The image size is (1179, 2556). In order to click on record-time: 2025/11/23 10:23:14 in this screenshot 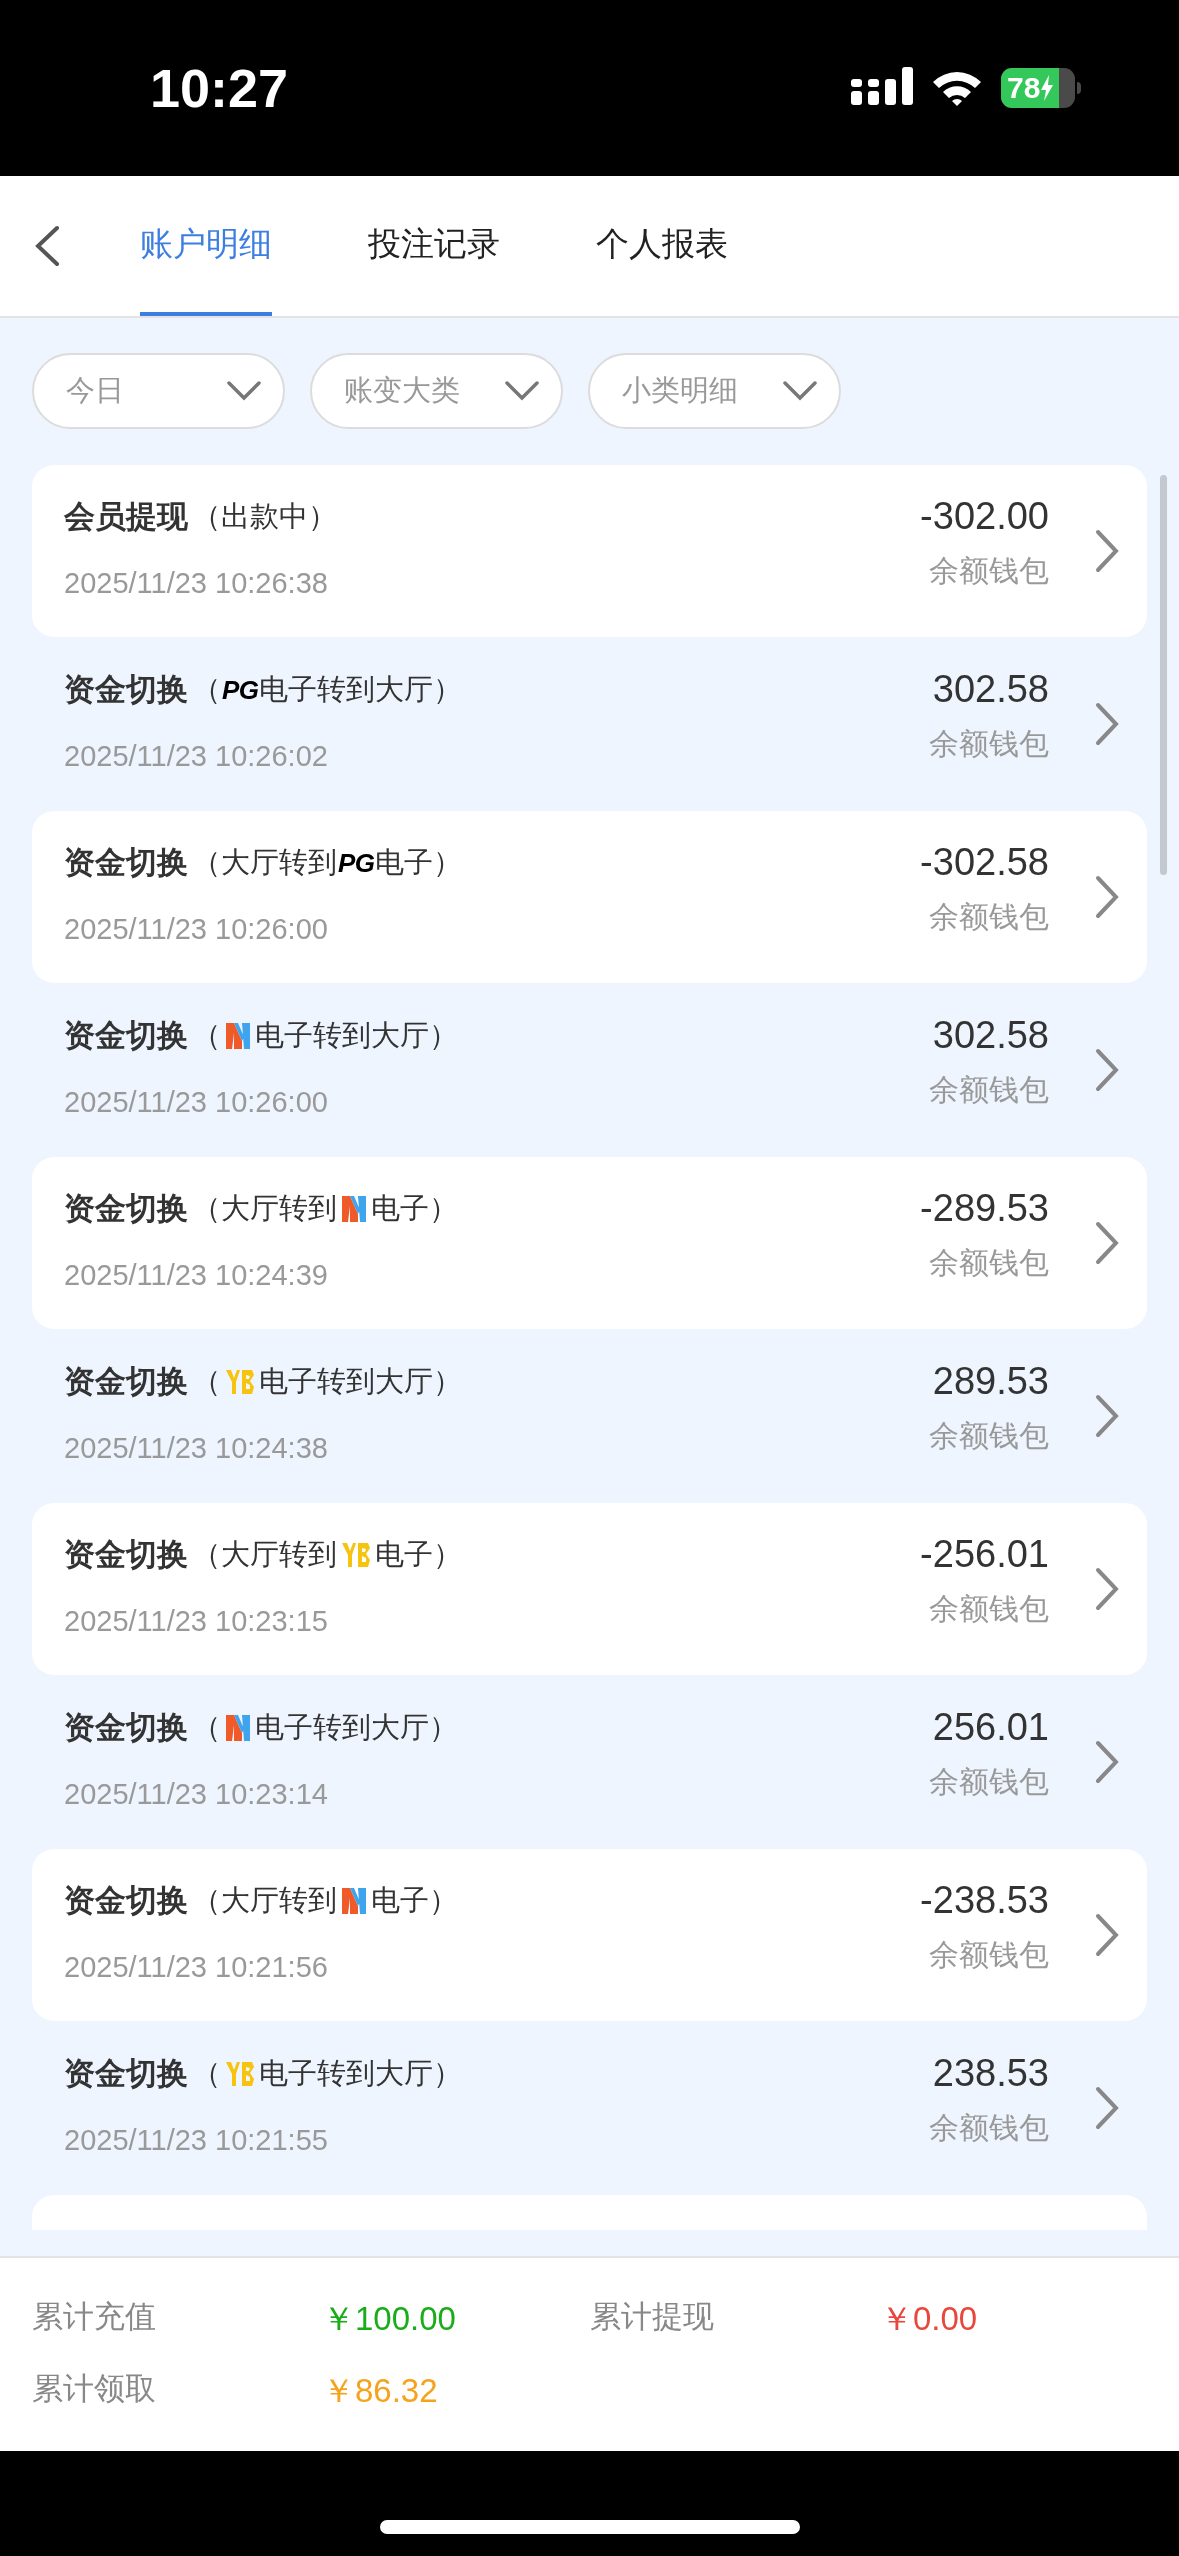, I will do `click(196, 1794)`.